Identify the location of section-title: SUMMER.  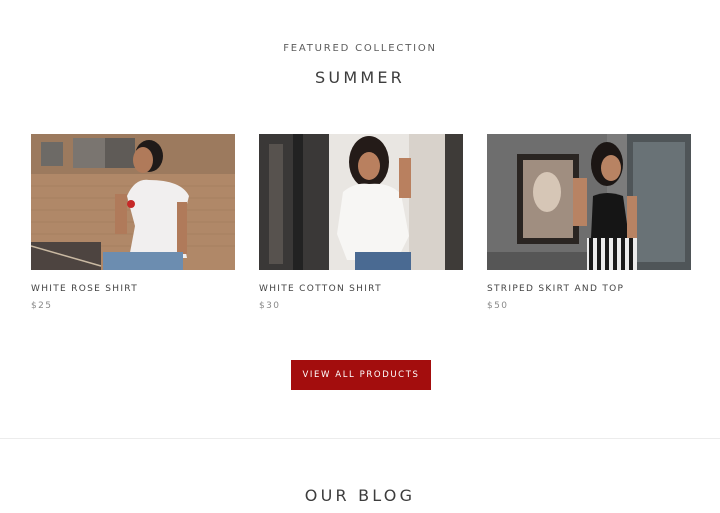
(360, 77).